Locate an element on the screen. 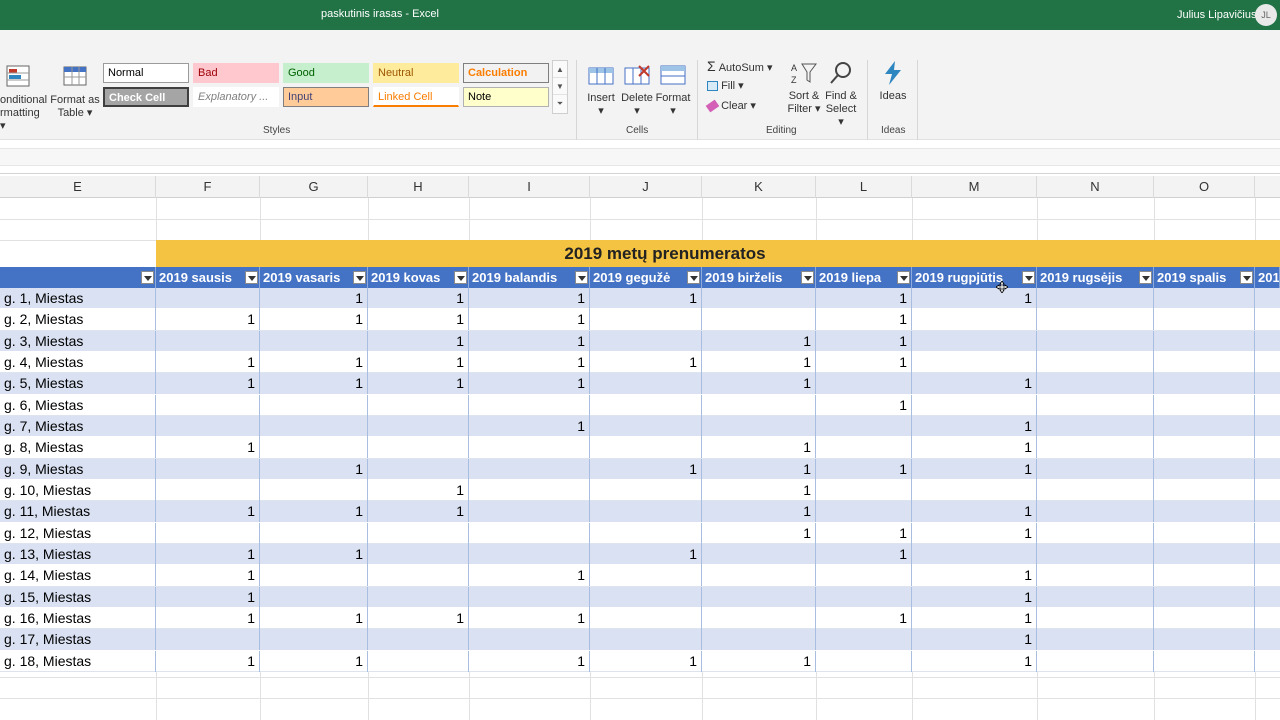 Image resolution: width=1280 pixels, height=720 pixels. row-address-cell: g. 15, Miestas is located at coordinates (78, 597).